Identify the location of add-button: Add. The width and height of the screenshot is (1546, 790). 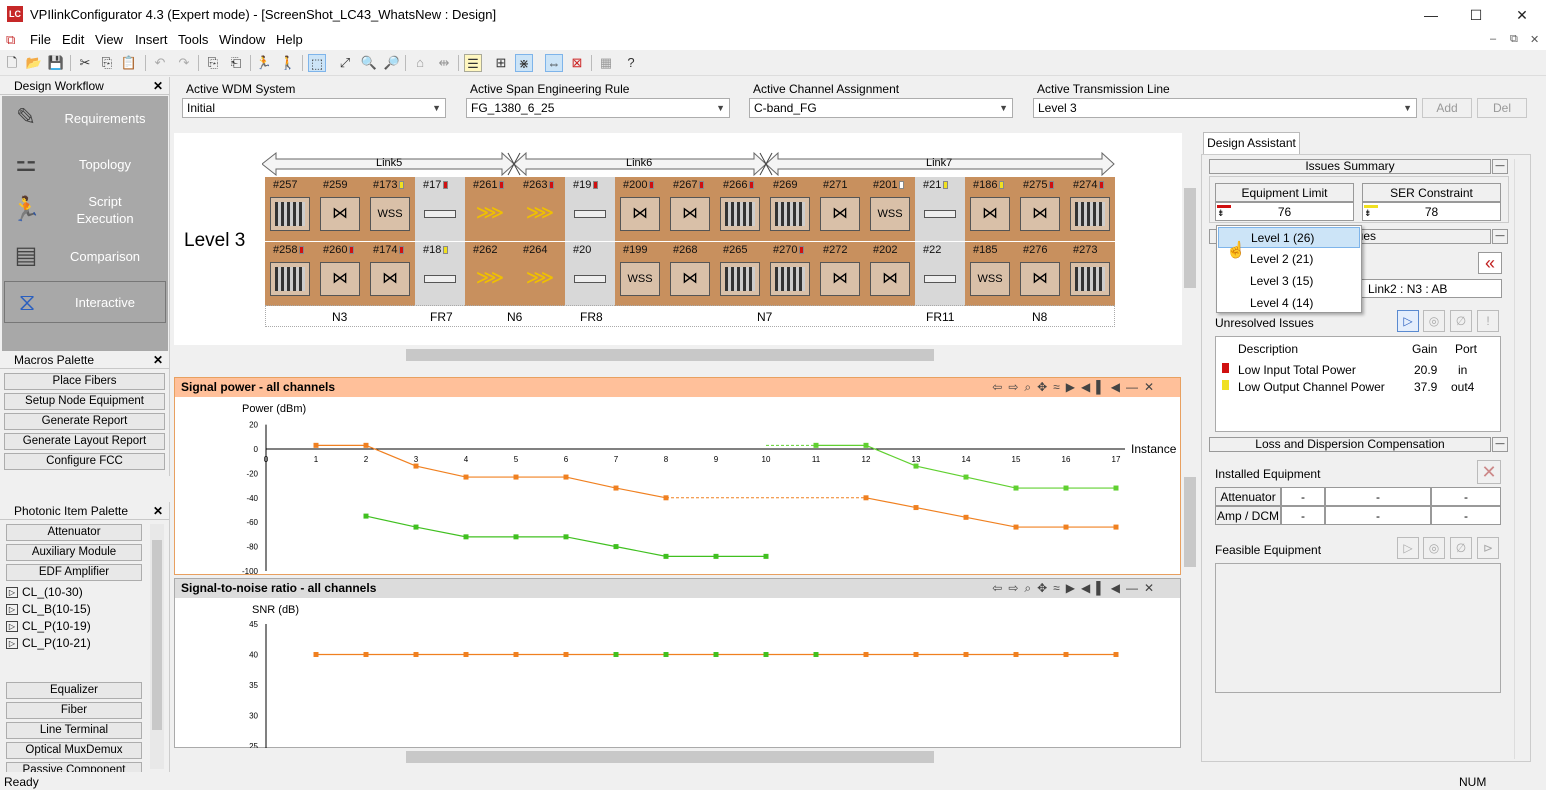
(1447, 108).